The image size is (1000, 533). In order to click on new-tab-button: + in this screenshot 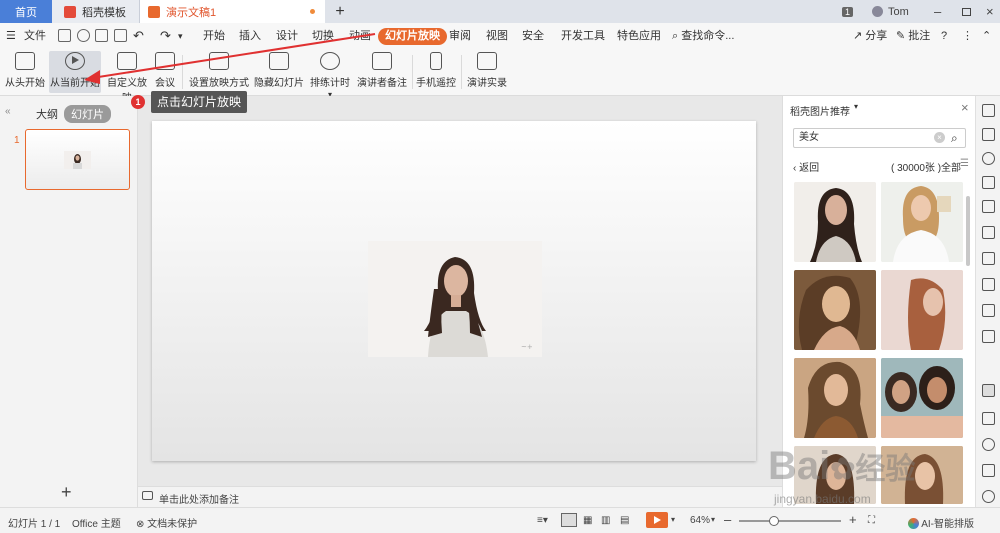, I will do `click(340, 11)`.